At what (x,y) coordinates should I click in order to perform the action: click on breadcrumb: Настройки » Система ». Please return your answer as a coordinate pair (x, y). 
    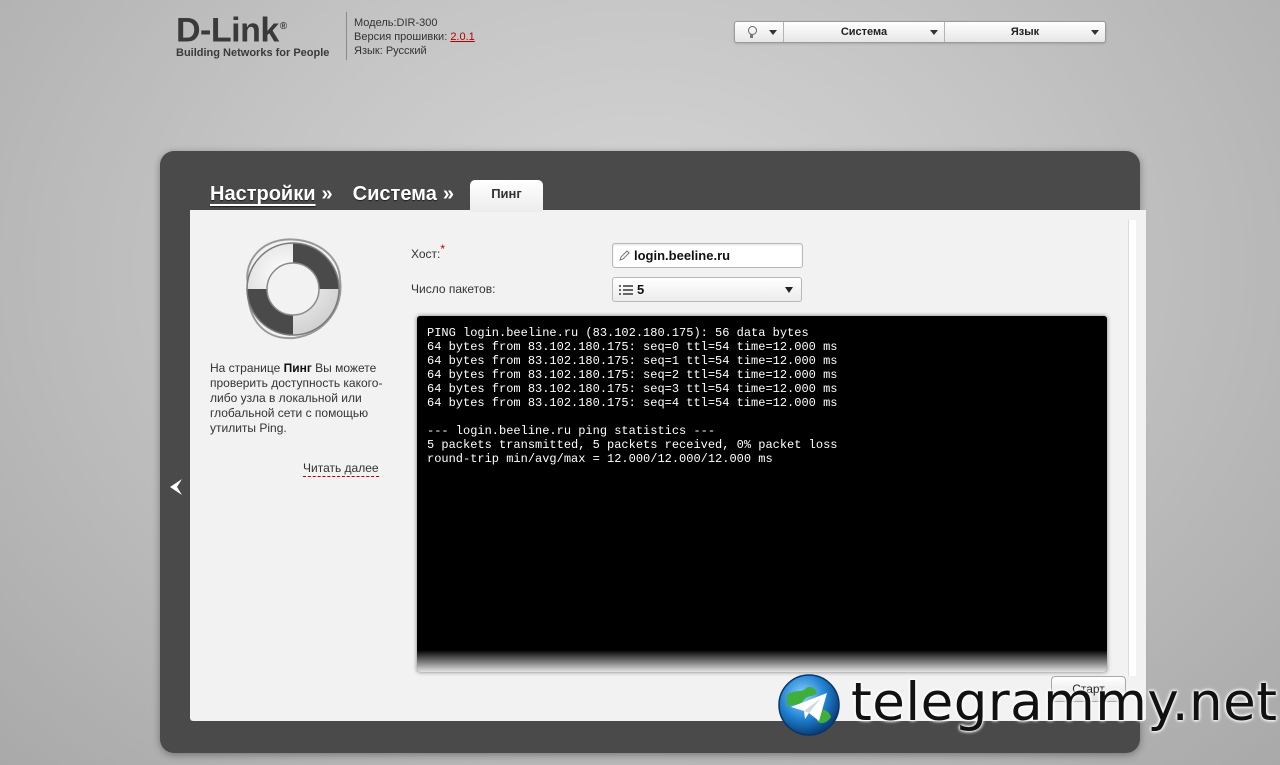
    Looking at the image, I should click on (342, 194).